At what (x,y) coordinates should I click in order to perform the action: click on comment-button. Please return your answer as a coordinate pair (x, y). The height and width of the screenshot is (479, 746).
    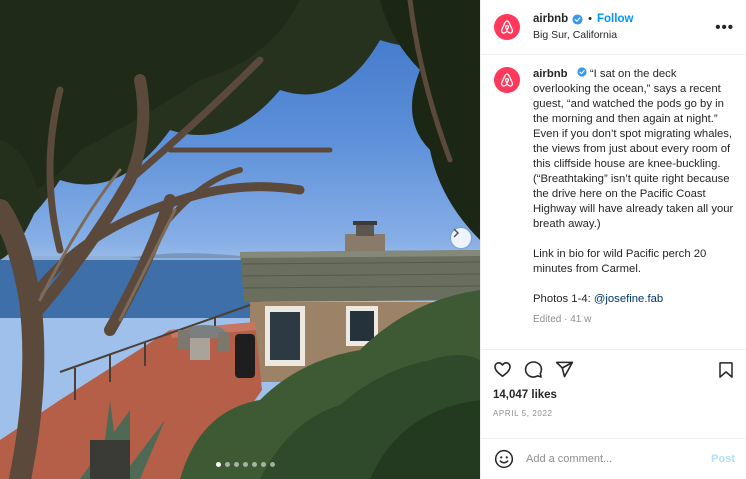
    Looking at the image, I should click on (533, 369).